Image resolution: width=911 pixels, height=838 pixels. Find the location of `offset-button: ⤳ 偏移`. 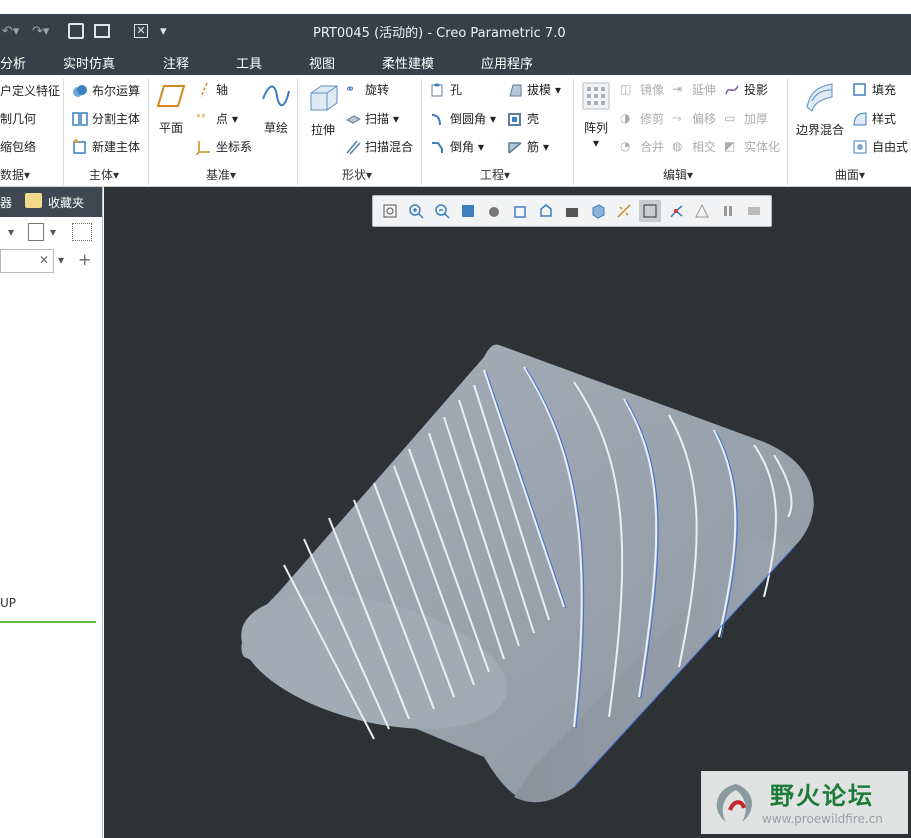

offset-button: ⤳ 偏移 is located at coordinates (694, 118).